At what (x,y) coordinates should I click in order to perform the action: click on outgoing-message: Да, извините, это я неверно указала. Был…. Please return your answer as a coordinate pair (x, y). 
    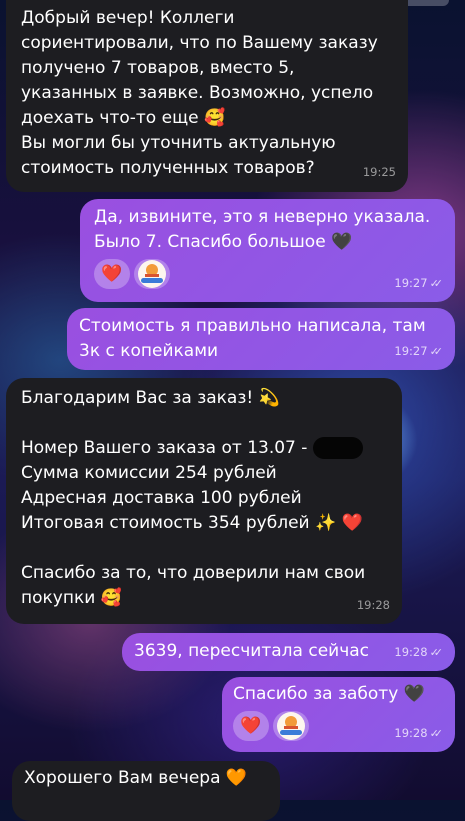
    Looking at the image, I should click on (267, 250).